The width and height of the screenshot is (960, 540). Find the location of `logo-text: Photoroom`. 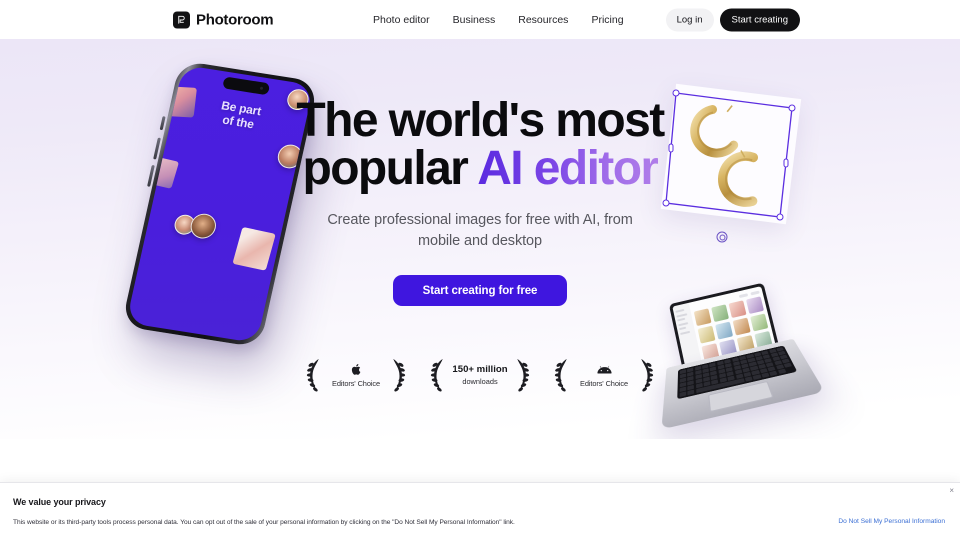

logo-text: Photoroom is located at coordinates (235, 19).